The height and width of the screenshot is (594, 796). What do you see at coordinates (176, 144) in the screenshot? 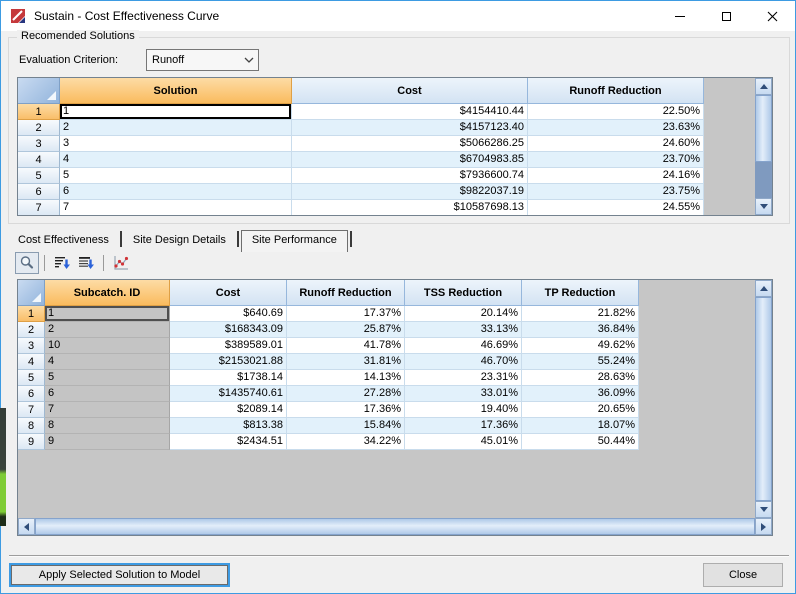
I see `grid-cell: 3` at bounding box center [176, 144].